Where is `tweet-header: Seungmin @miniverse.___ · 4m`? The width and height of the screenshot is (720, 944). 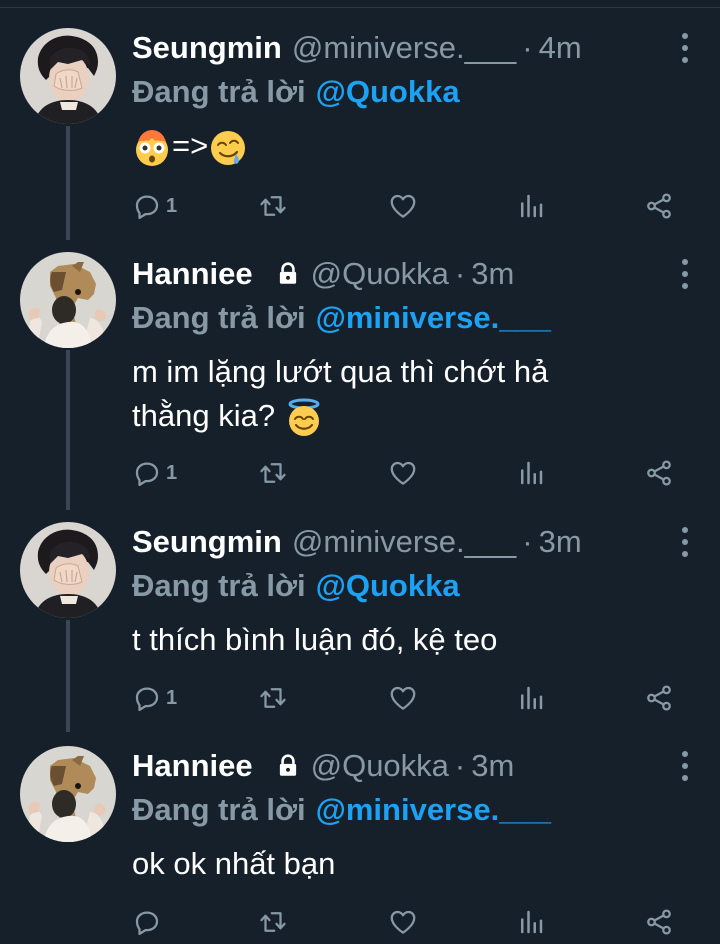 tweet-header: Seungmin @miniverse.___ · 4m is located at coordinates (426, 48).